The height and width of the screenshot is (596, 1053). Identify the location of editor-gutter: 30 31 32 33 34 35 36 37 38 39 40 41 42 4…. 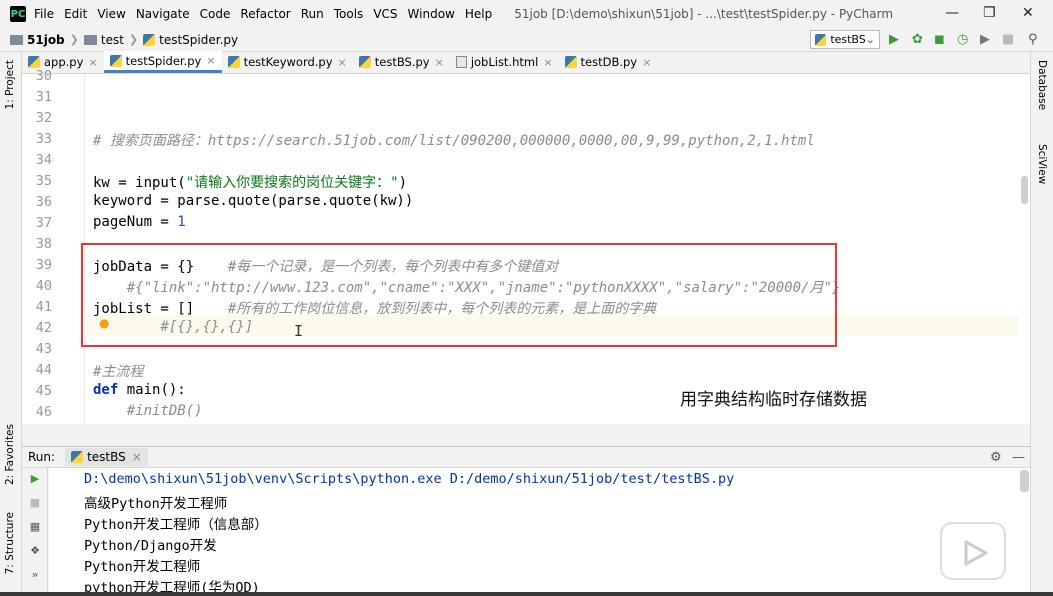
(53, 246).